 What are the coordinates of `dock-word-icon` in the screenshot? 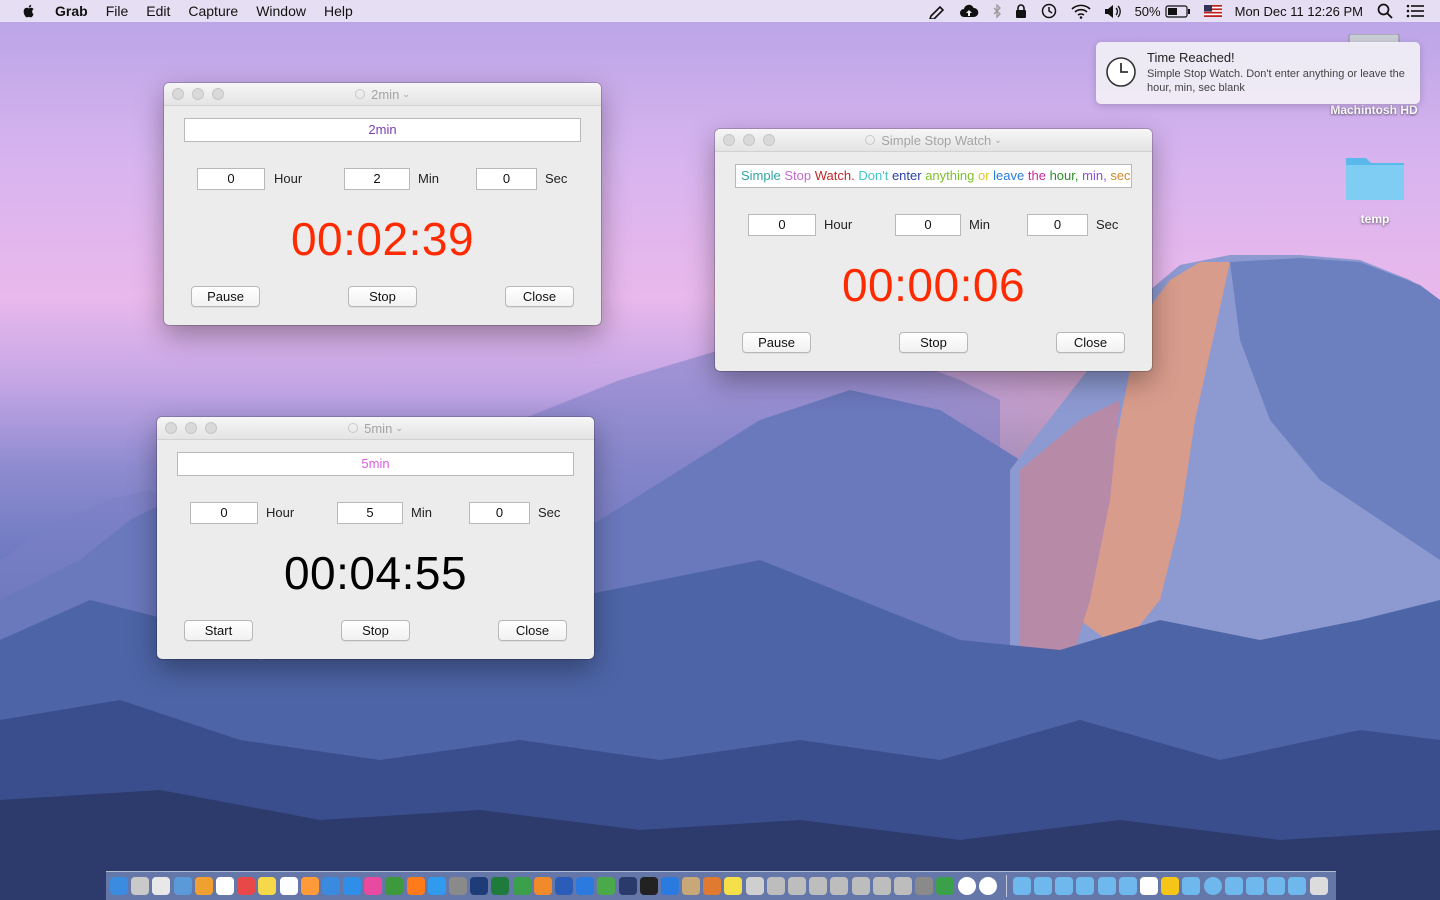 It's located at (563, 886).